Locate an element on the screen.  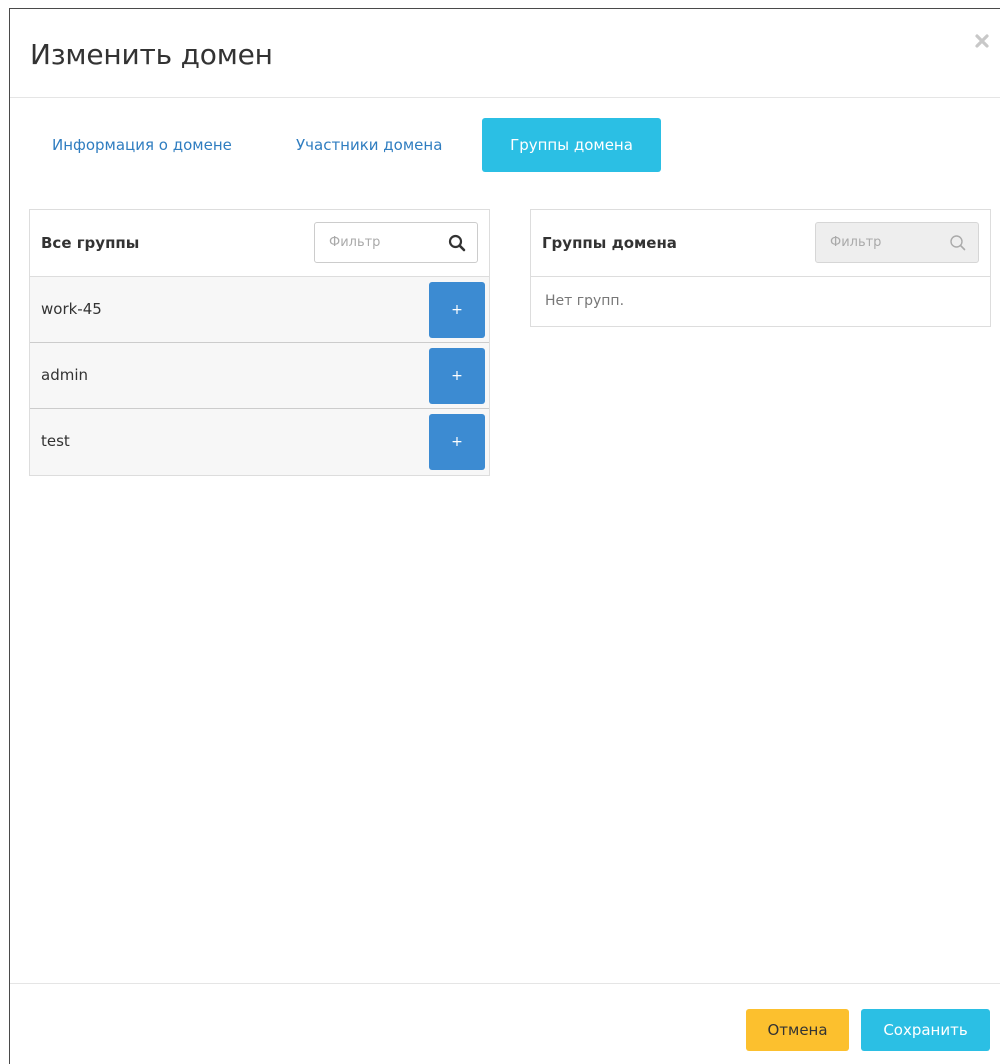
cancel-button: Отмена is located at coordinates (797, 1030).